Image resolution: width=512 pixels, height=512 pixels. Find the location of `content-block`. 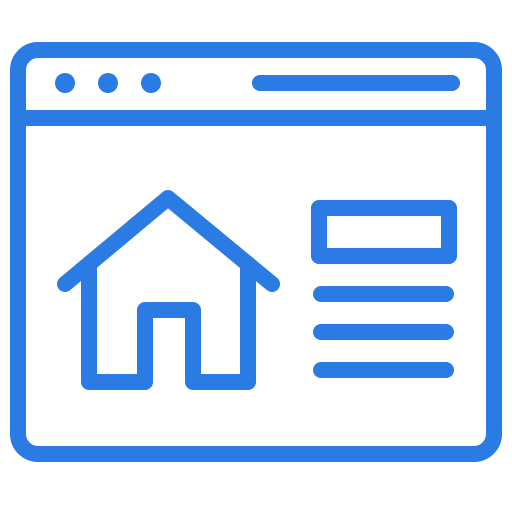

content-block is located at coordinates (384, 232).